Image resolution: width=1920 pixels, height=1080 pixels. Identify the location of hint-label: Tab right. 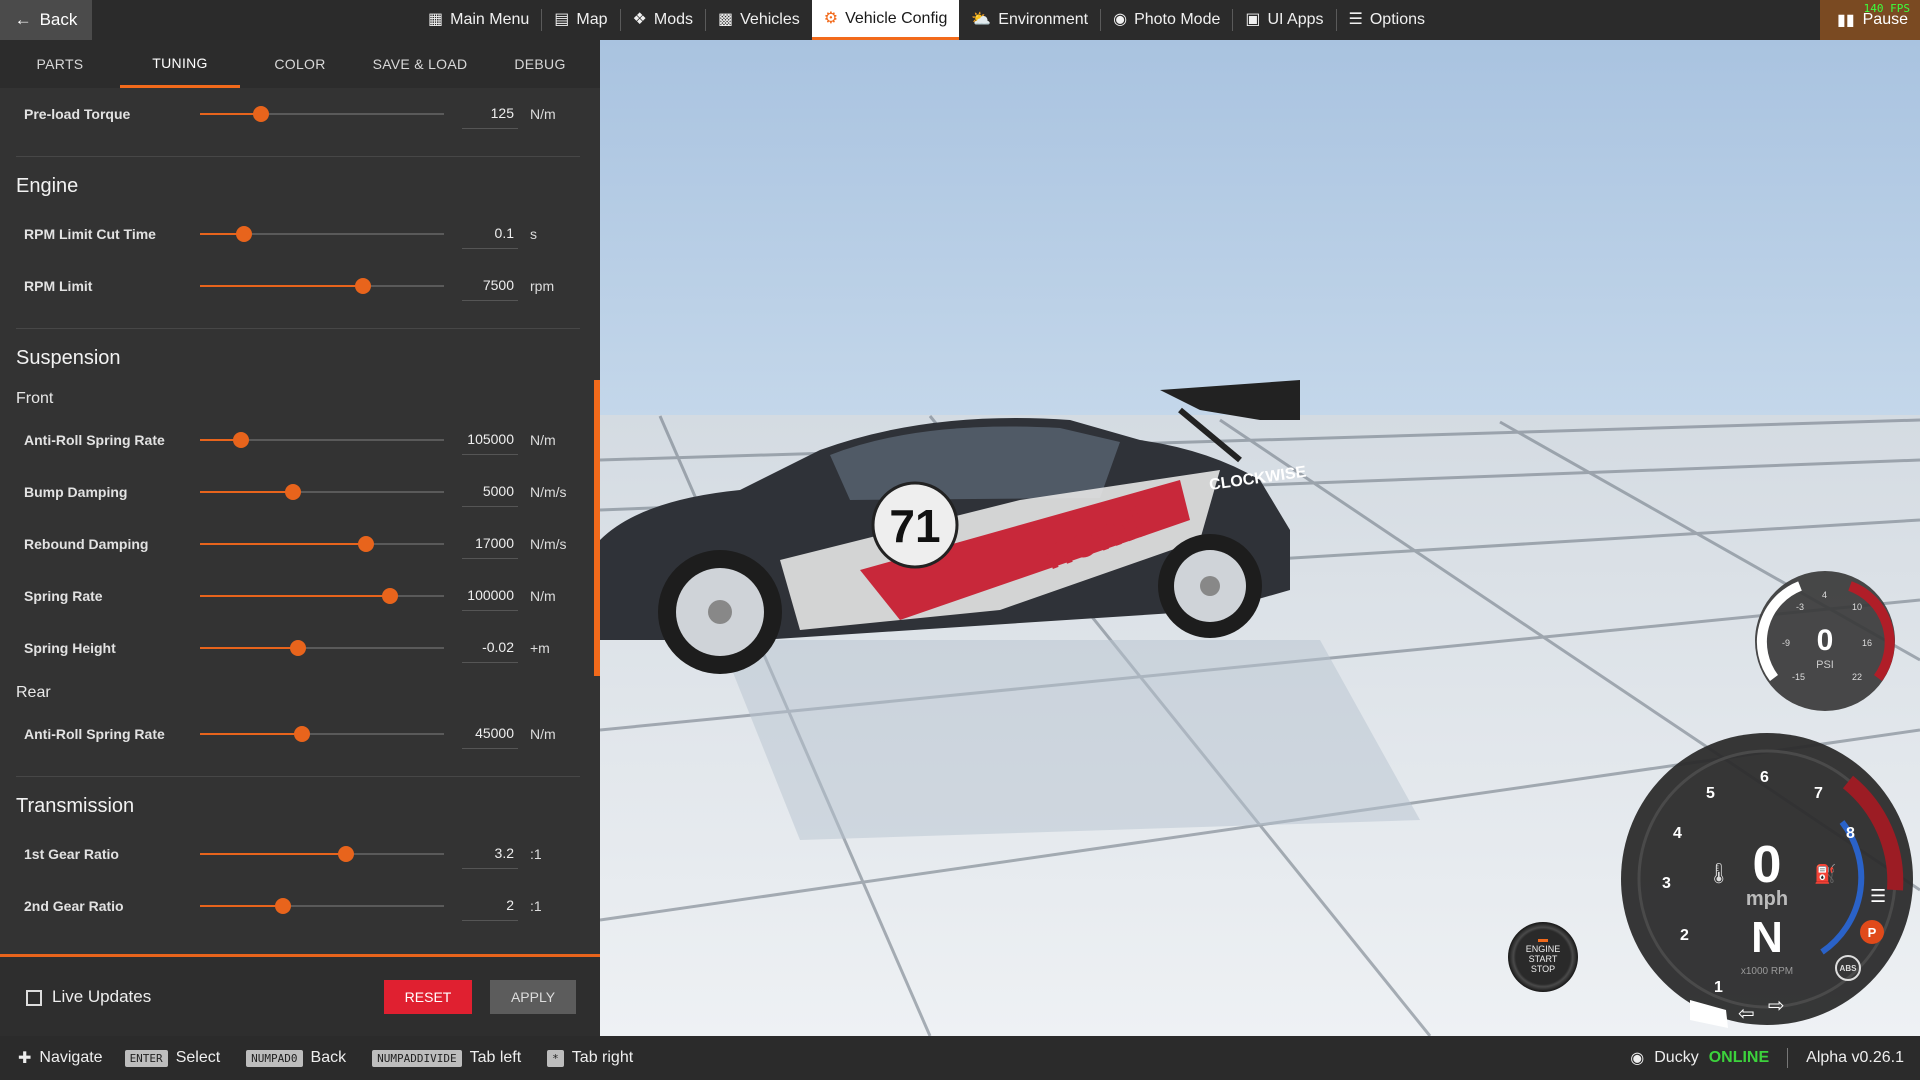
(602, 1057).